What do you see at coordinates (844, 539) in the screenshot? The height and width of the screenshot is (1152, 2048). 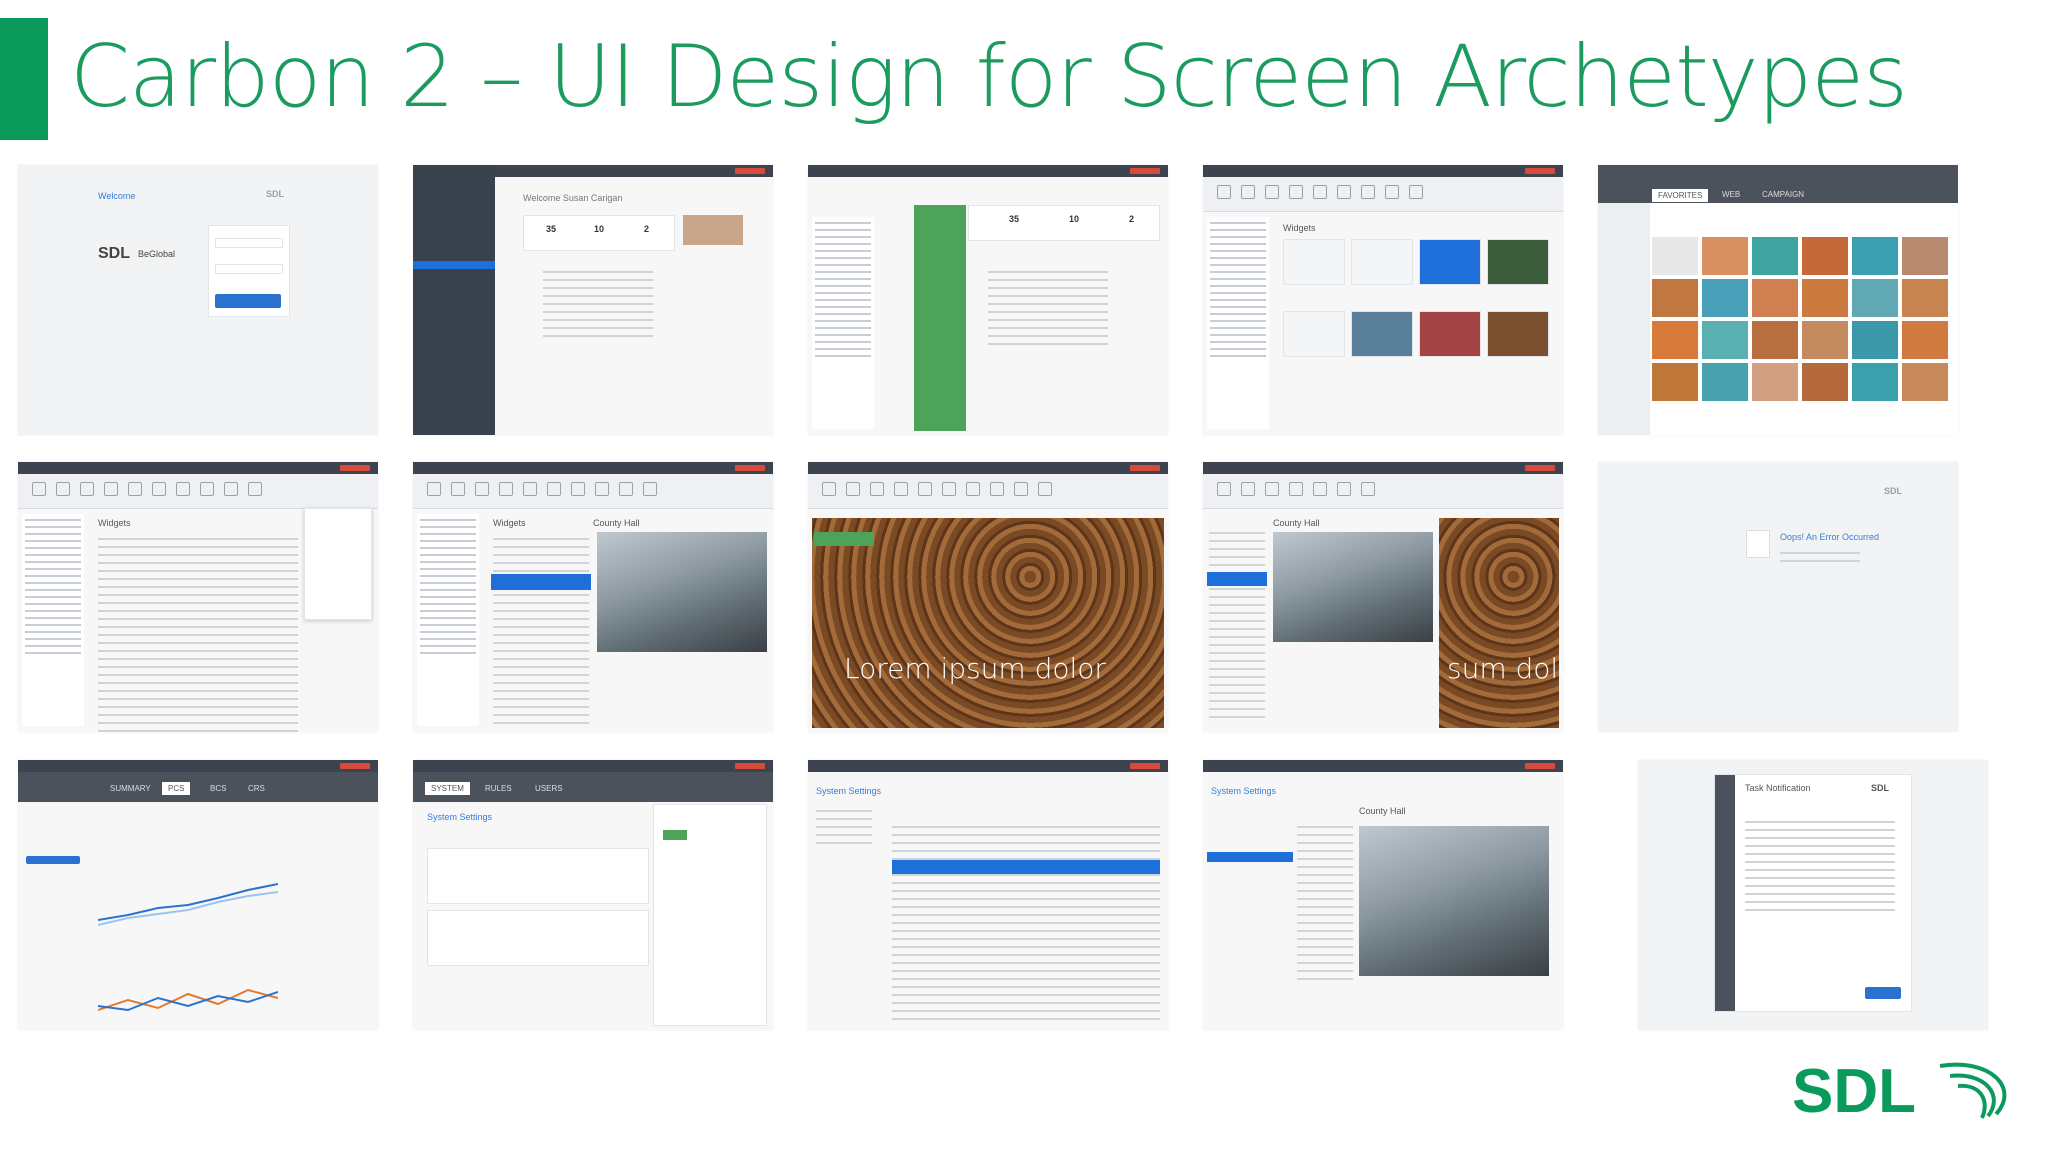 I see `site-logo-badge` at bounding box center [844, 539].